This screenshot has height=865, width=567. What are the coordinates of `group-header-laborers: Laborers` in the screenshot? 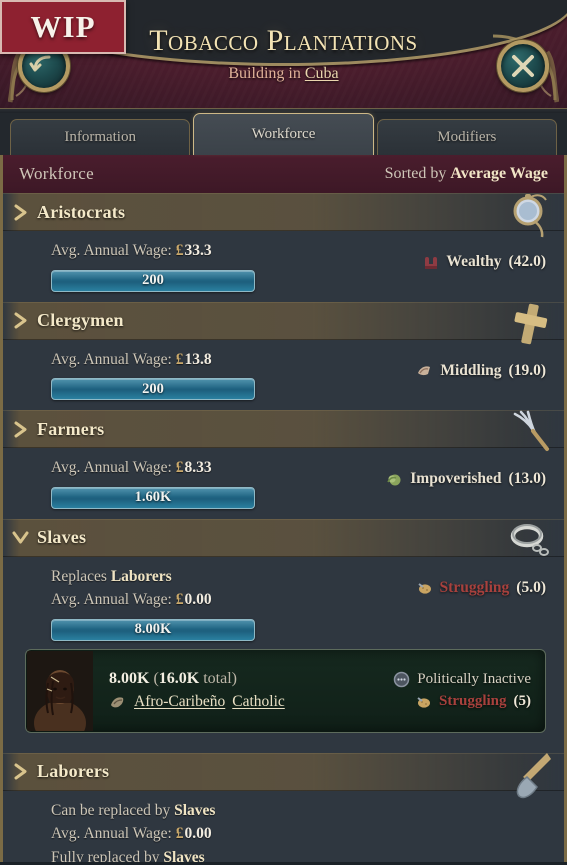 It's located at (283, 775).